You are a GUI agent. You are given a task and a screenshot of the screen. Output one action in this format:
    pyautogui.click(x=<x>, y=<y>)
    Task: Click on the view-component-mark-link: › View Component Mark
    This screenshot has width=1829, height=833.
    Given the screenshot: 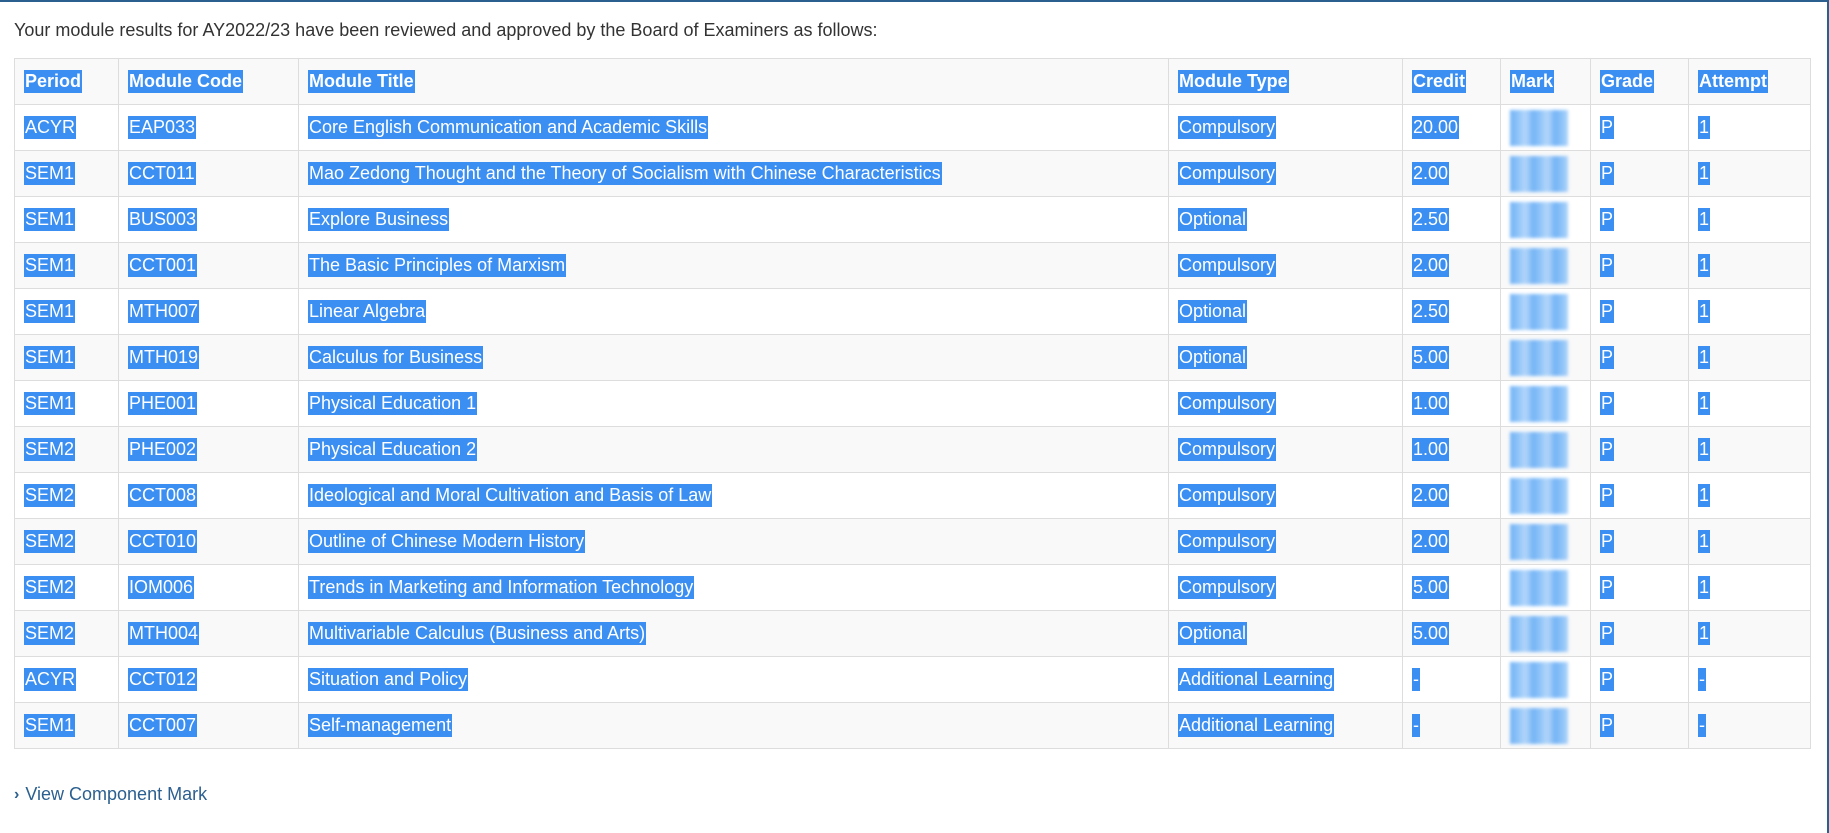 What is the action you would take?
    pyautogui.click(x=110, y=794)
    